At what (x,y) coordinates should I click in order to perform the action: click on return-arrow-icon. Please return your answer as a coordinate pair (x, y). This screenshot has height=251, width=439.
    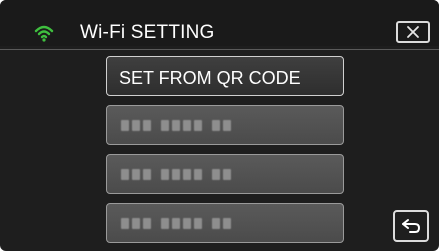
    Looking at the image, I should click on (411, 226).